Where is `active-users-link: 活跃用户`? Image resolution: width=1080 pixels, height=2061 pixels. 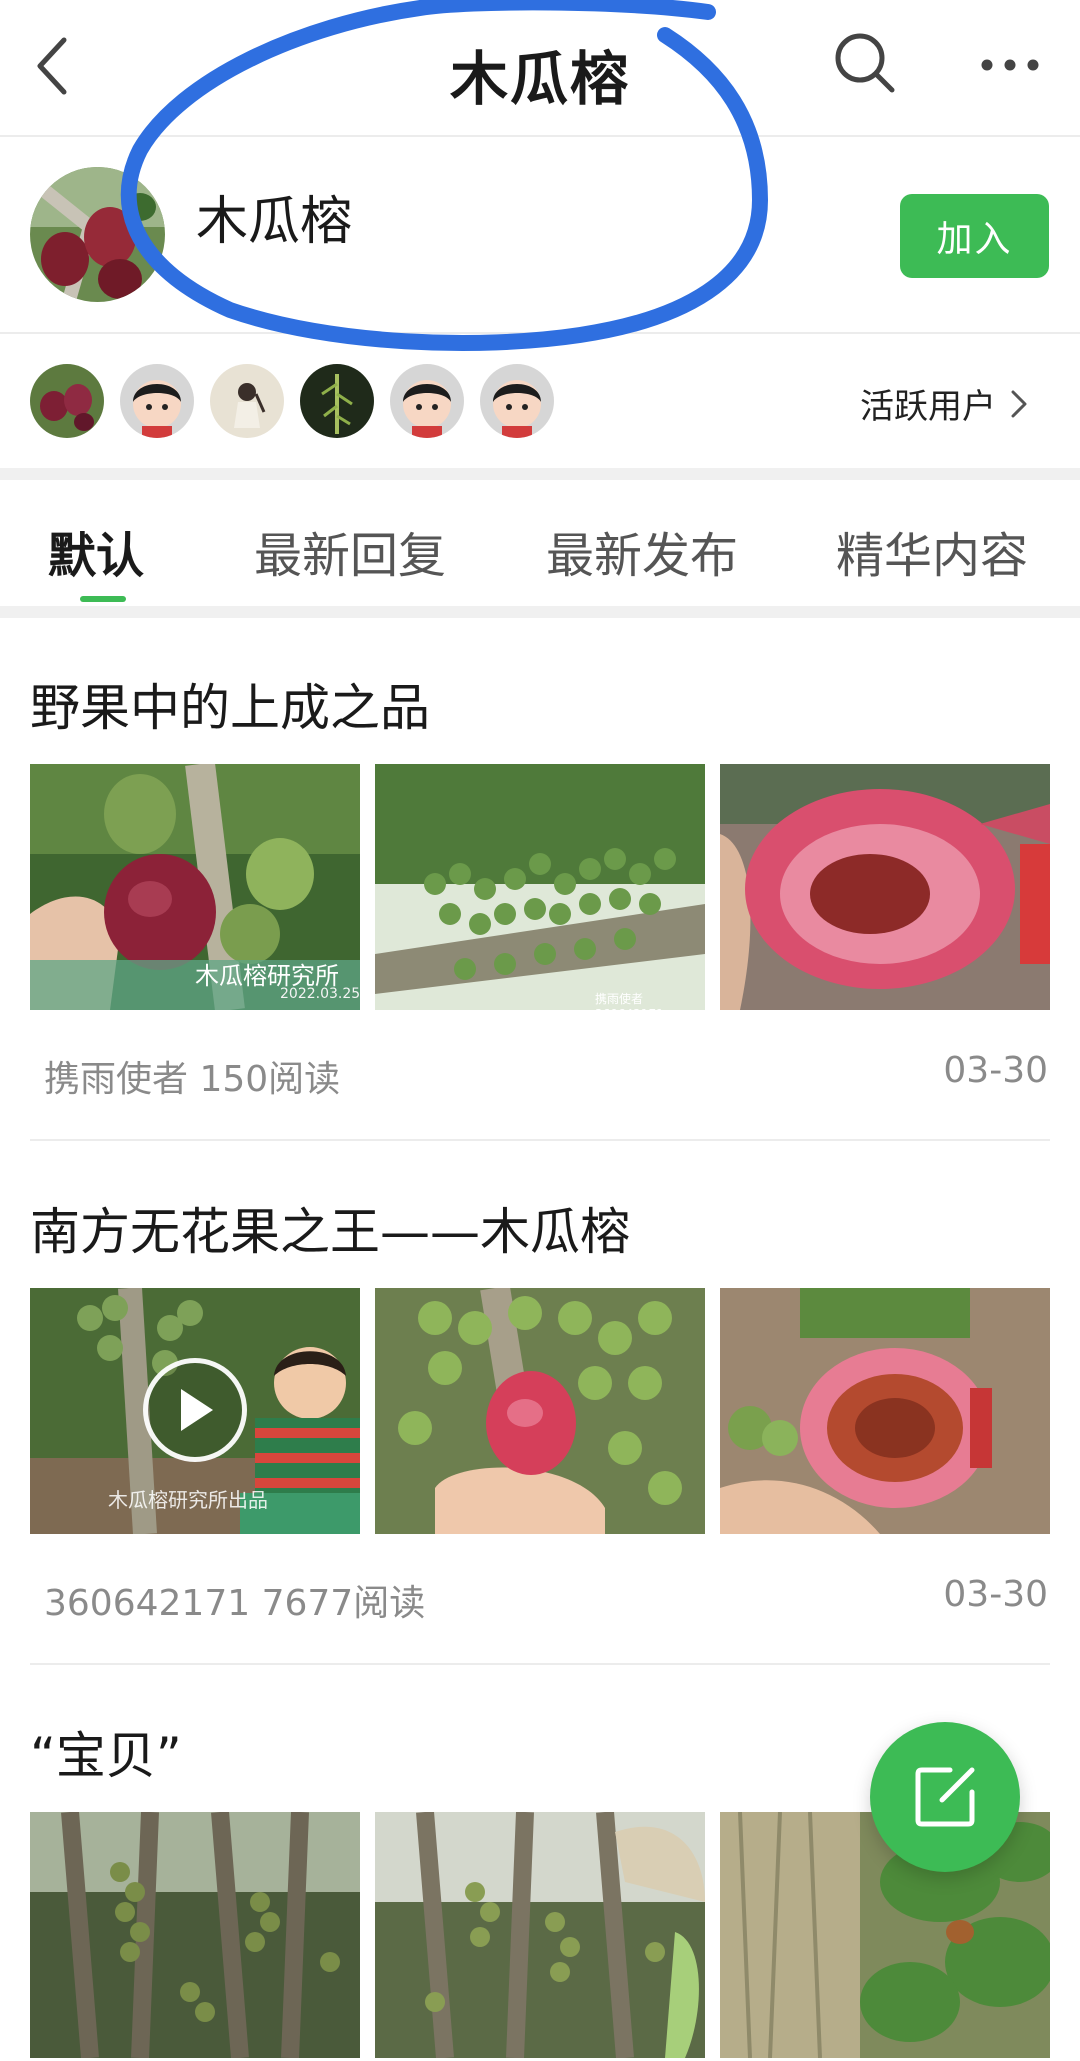
active-users-link: 活跃用户 is located at coordinates (944, 403).